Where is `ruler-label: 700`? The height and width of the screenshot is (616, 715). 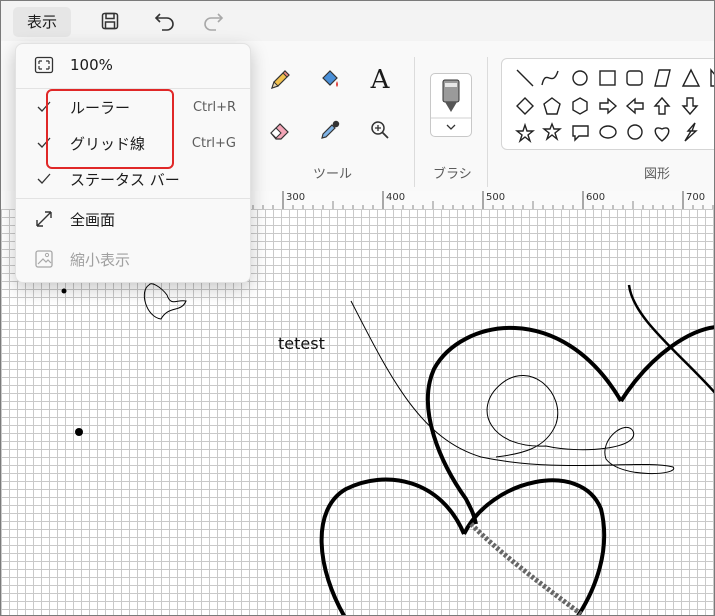
ruler-label: 700 is located at coordinates (696, 197).